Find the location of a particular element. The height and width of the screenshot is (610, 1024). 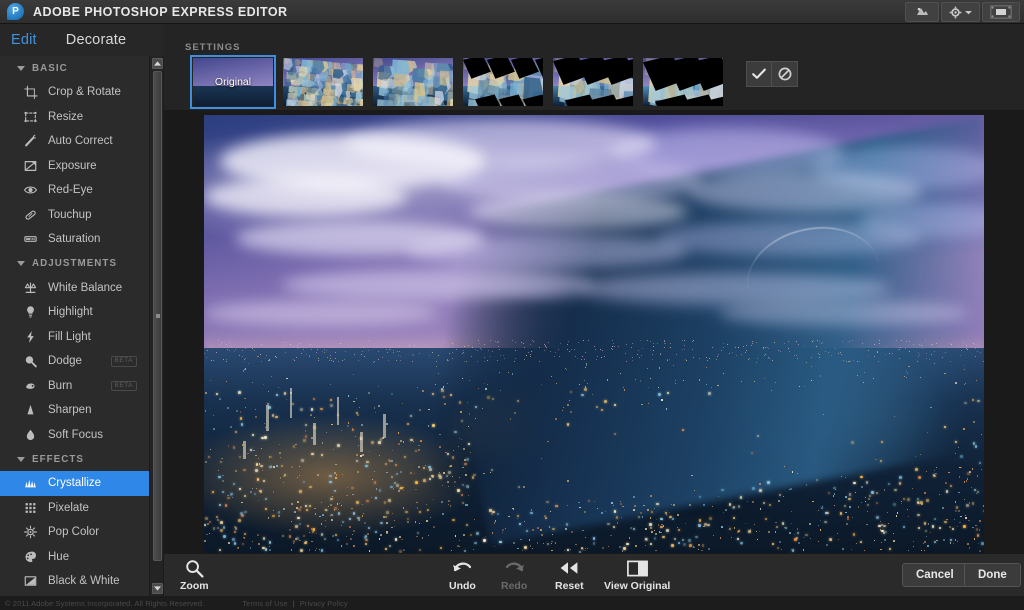

sidebar-item-saturation: Saturation is located at coordinates (74, 239).